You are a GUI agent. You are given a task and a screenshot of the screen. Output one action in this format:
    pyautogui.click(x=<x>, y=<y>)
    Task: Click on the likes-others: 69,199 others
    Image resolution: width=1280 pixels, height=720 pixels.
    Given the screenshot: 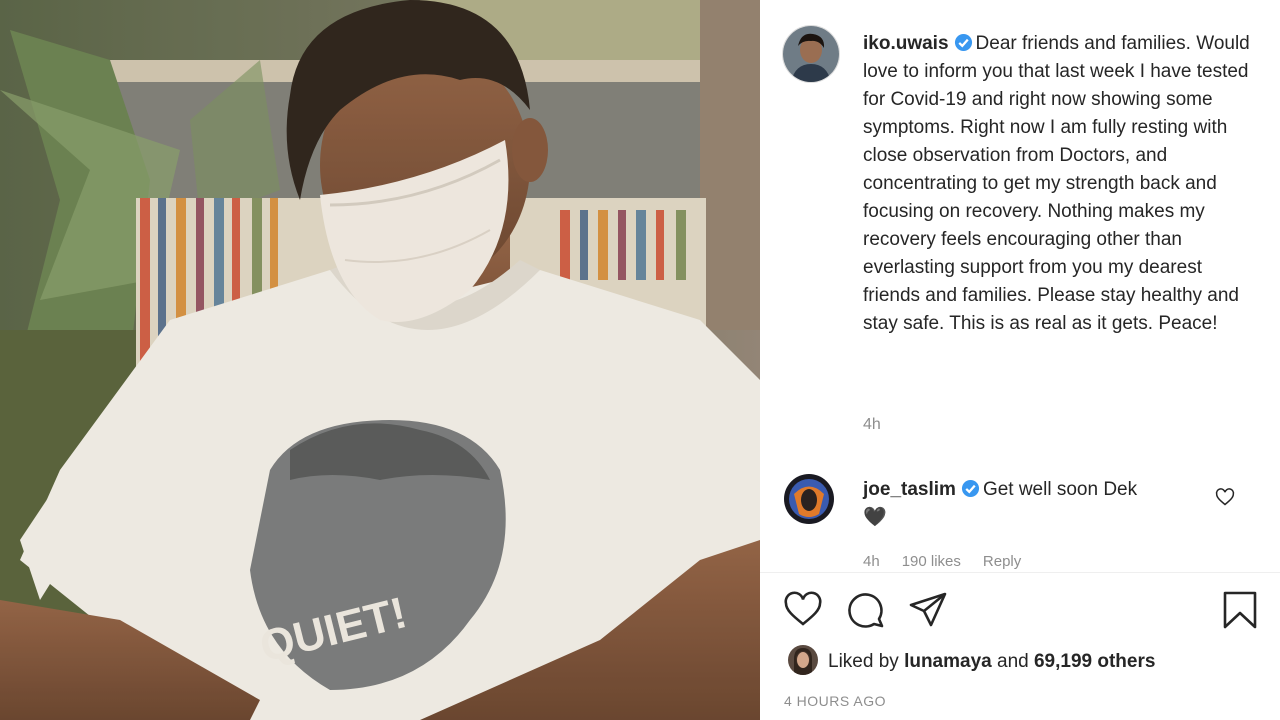 What is the action you would take?
    pyautogui.click(x=1094, y=661)
    